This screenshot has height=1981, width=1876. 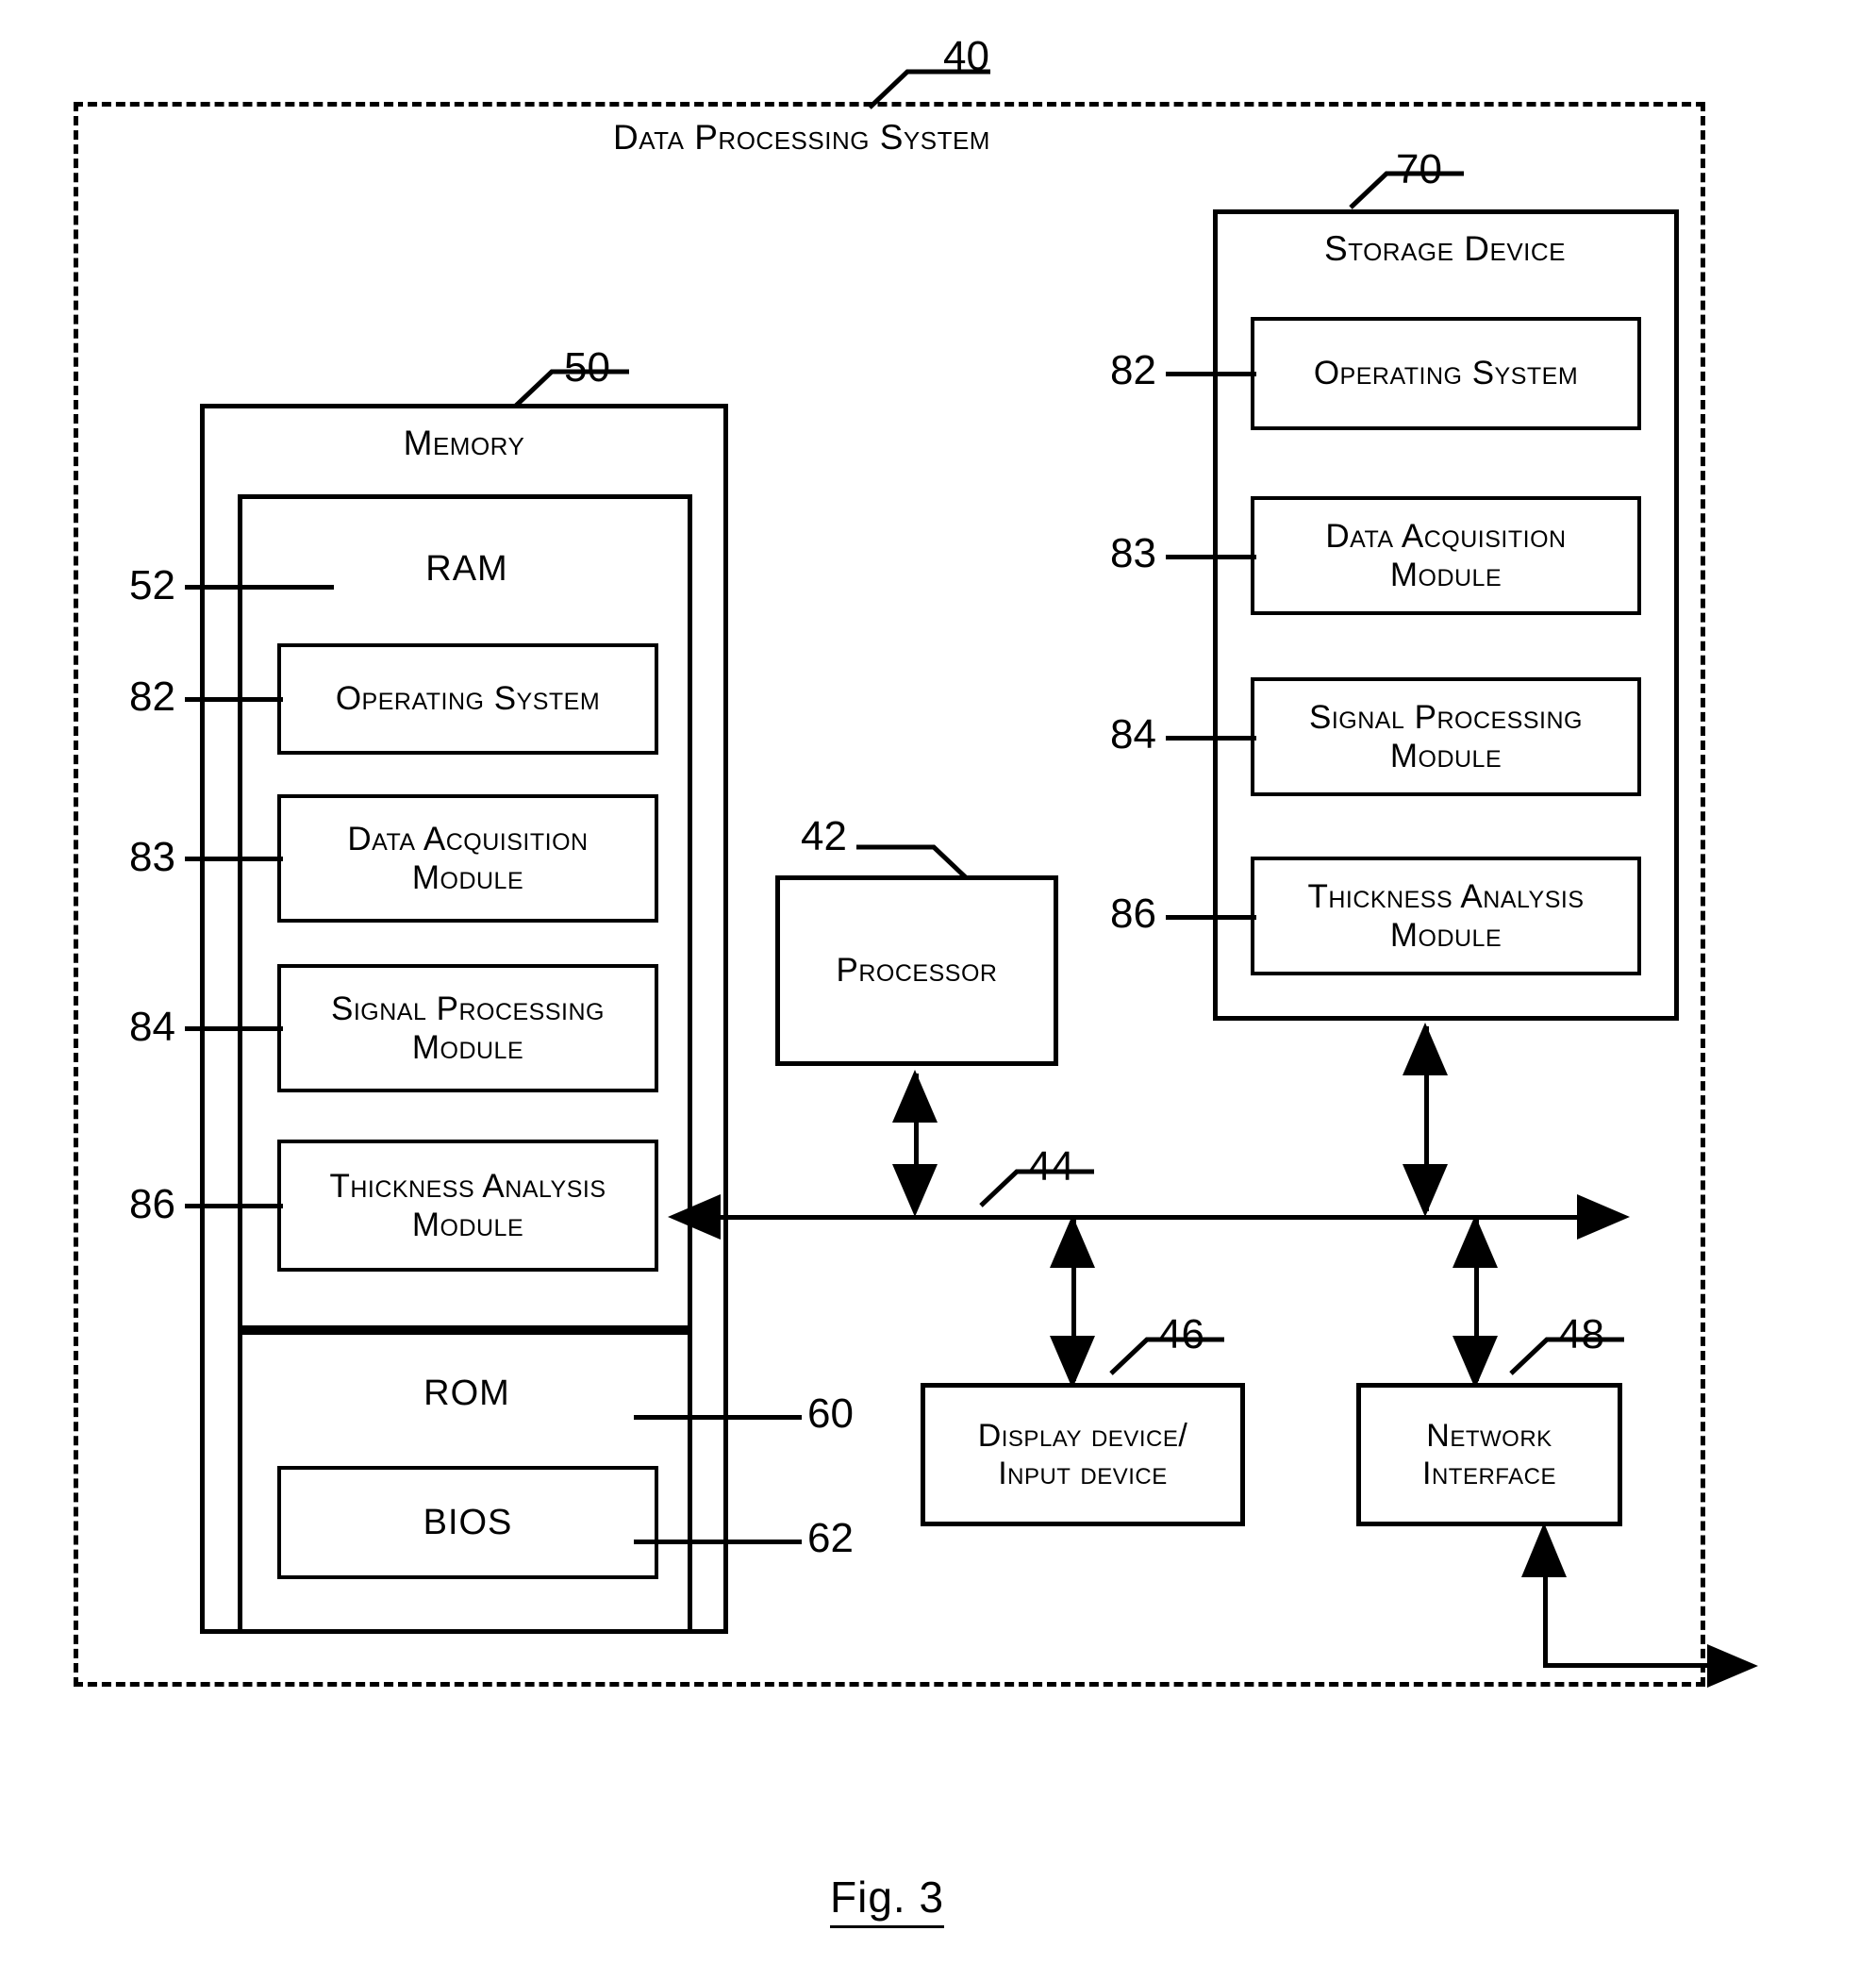 What do you see at coordinates (1133, 734) in the screenshot?
I see `ref-number-84-storage: 84` at bounding box center [1133, 734].